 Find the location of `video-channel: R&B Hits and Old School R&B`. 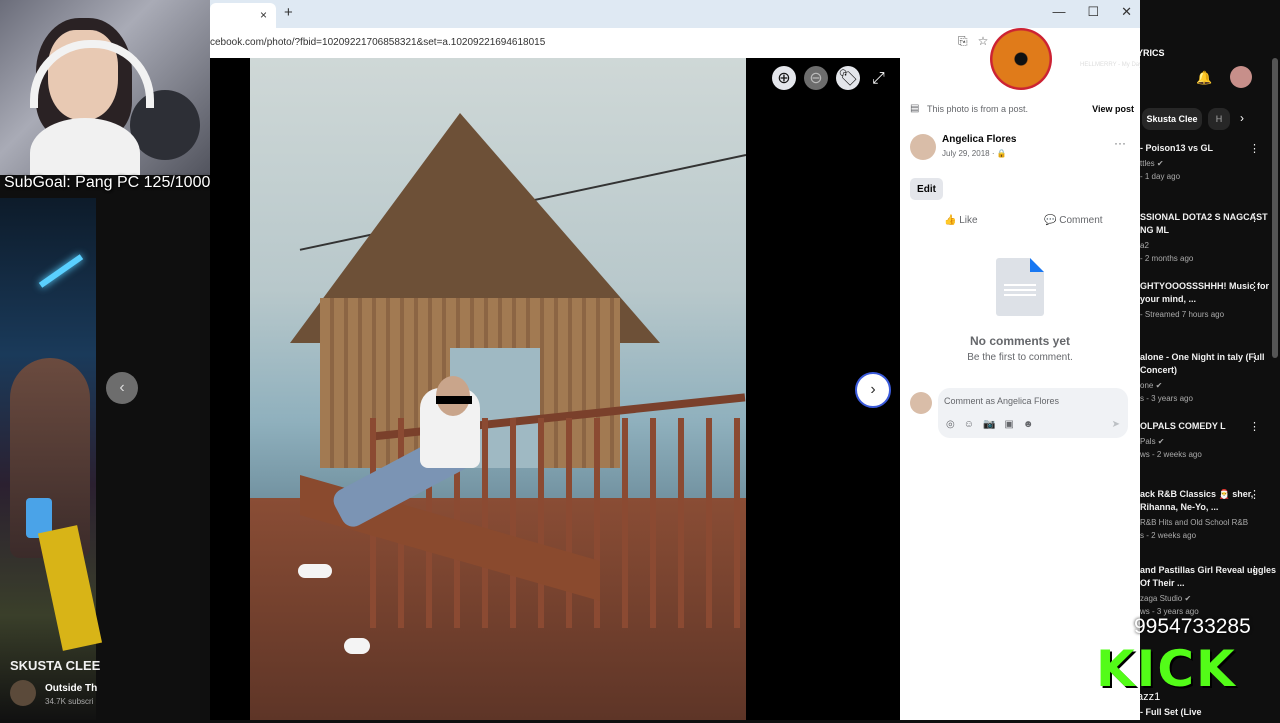

video-channel: R&B Hits and Old School R&B is located at coordinates (1194, 522).